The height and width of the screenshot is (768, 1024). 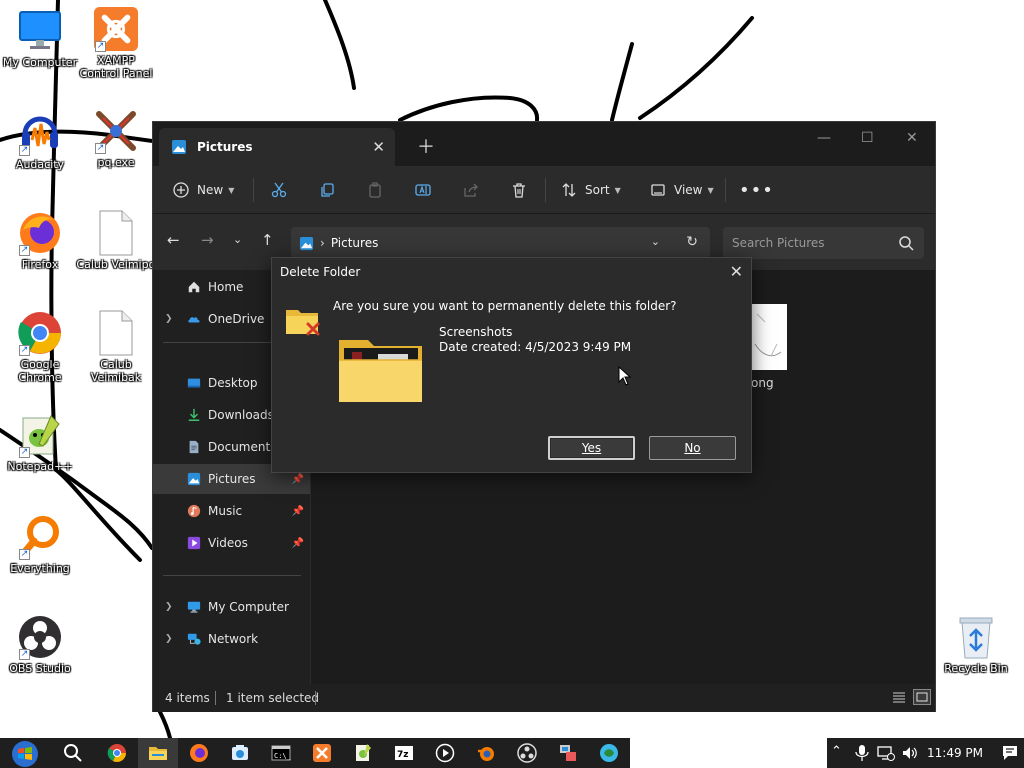 What do you see at coordinates (445, 753) in the screenshot?
I see `media-player-icon` at bounding box center [445, 753].